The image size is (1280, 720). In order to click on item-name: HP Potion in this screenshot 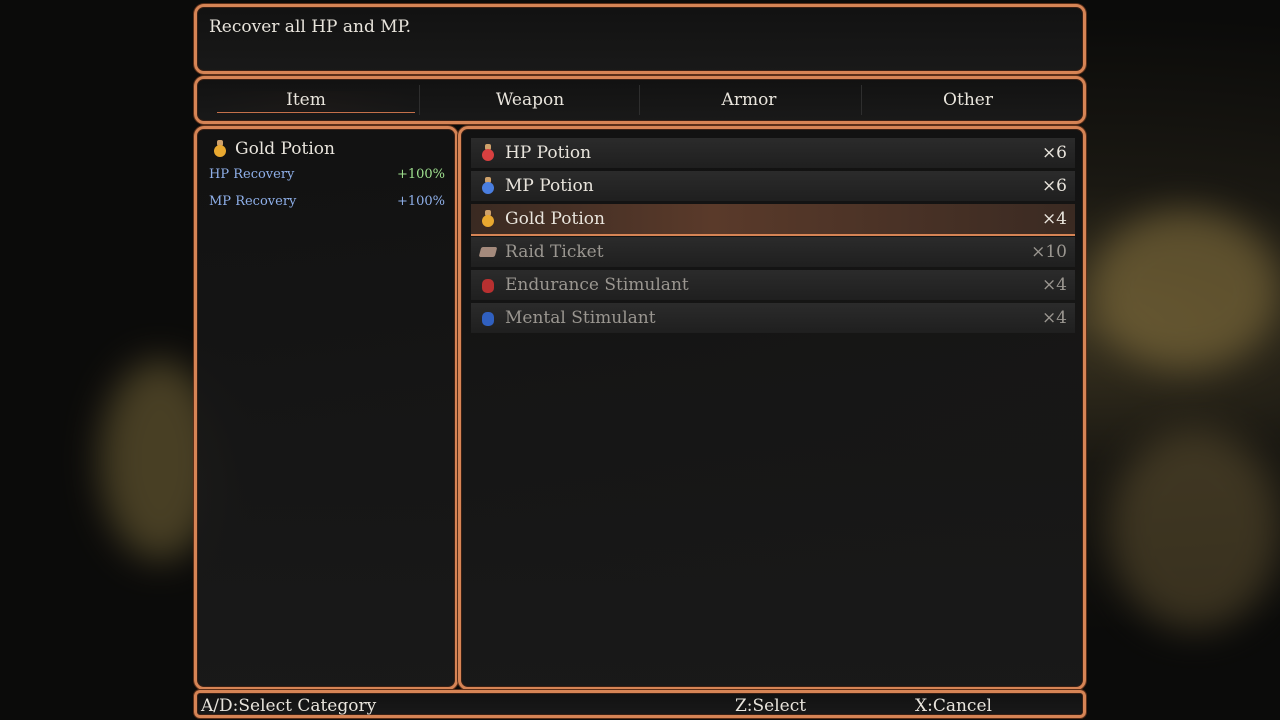, I will do `click(548, 153)`.